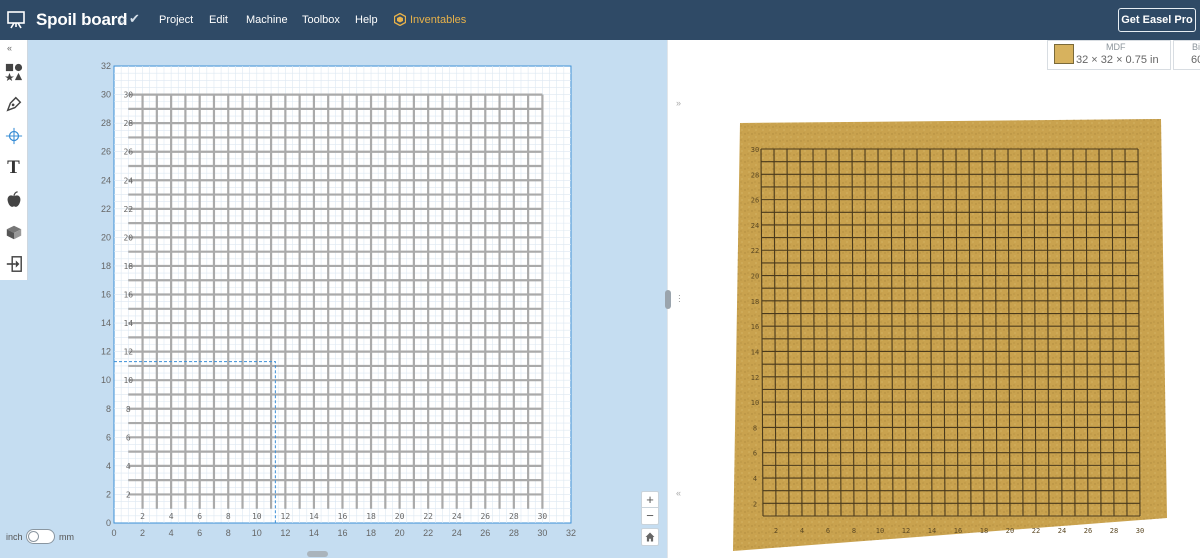  Describe the element at coordinates (106, 323) in the screenshot. I see `y-axis-tick: 14` at that location.